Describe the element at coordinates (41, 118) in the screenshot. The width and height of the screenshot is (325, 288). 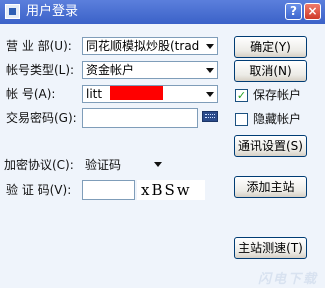
I see `password-label: 交易密码(G):` at that location.